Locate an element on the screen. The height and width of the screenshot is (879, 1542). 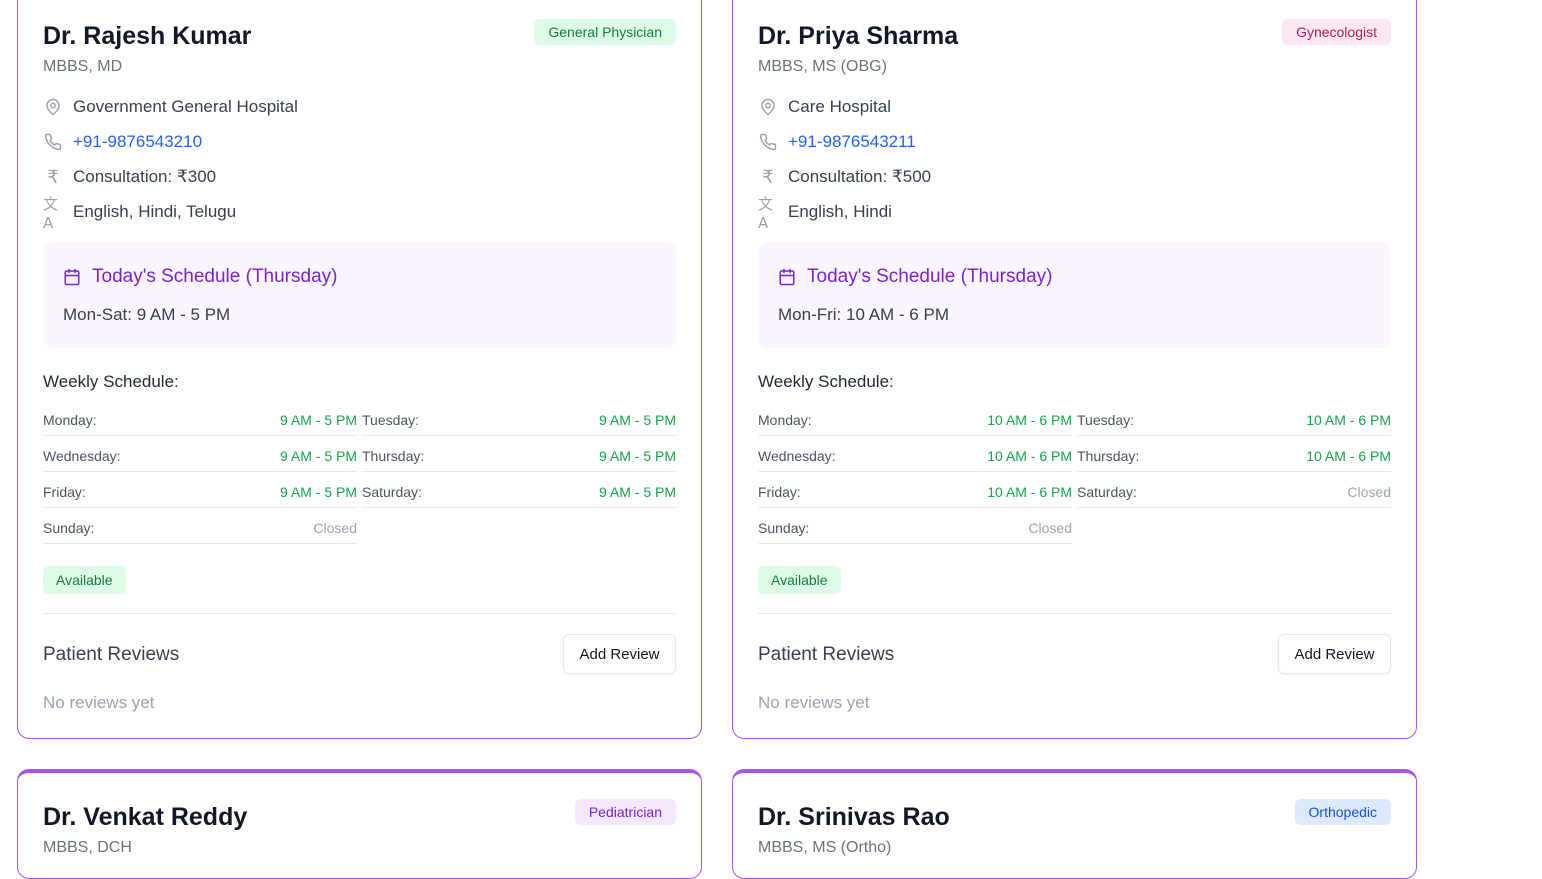
phone-link: +91-9876543210 is located at coordinates (137, 142).